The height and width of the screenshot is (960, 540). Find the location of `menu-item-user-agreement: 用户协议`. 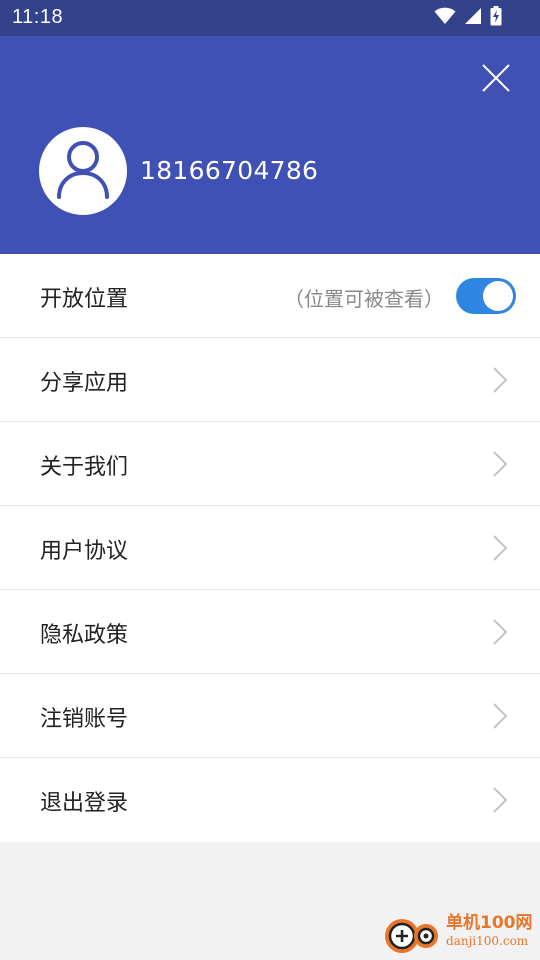

menu-item-user-agreement: 用户协议 is located at coordinates (270, 548).